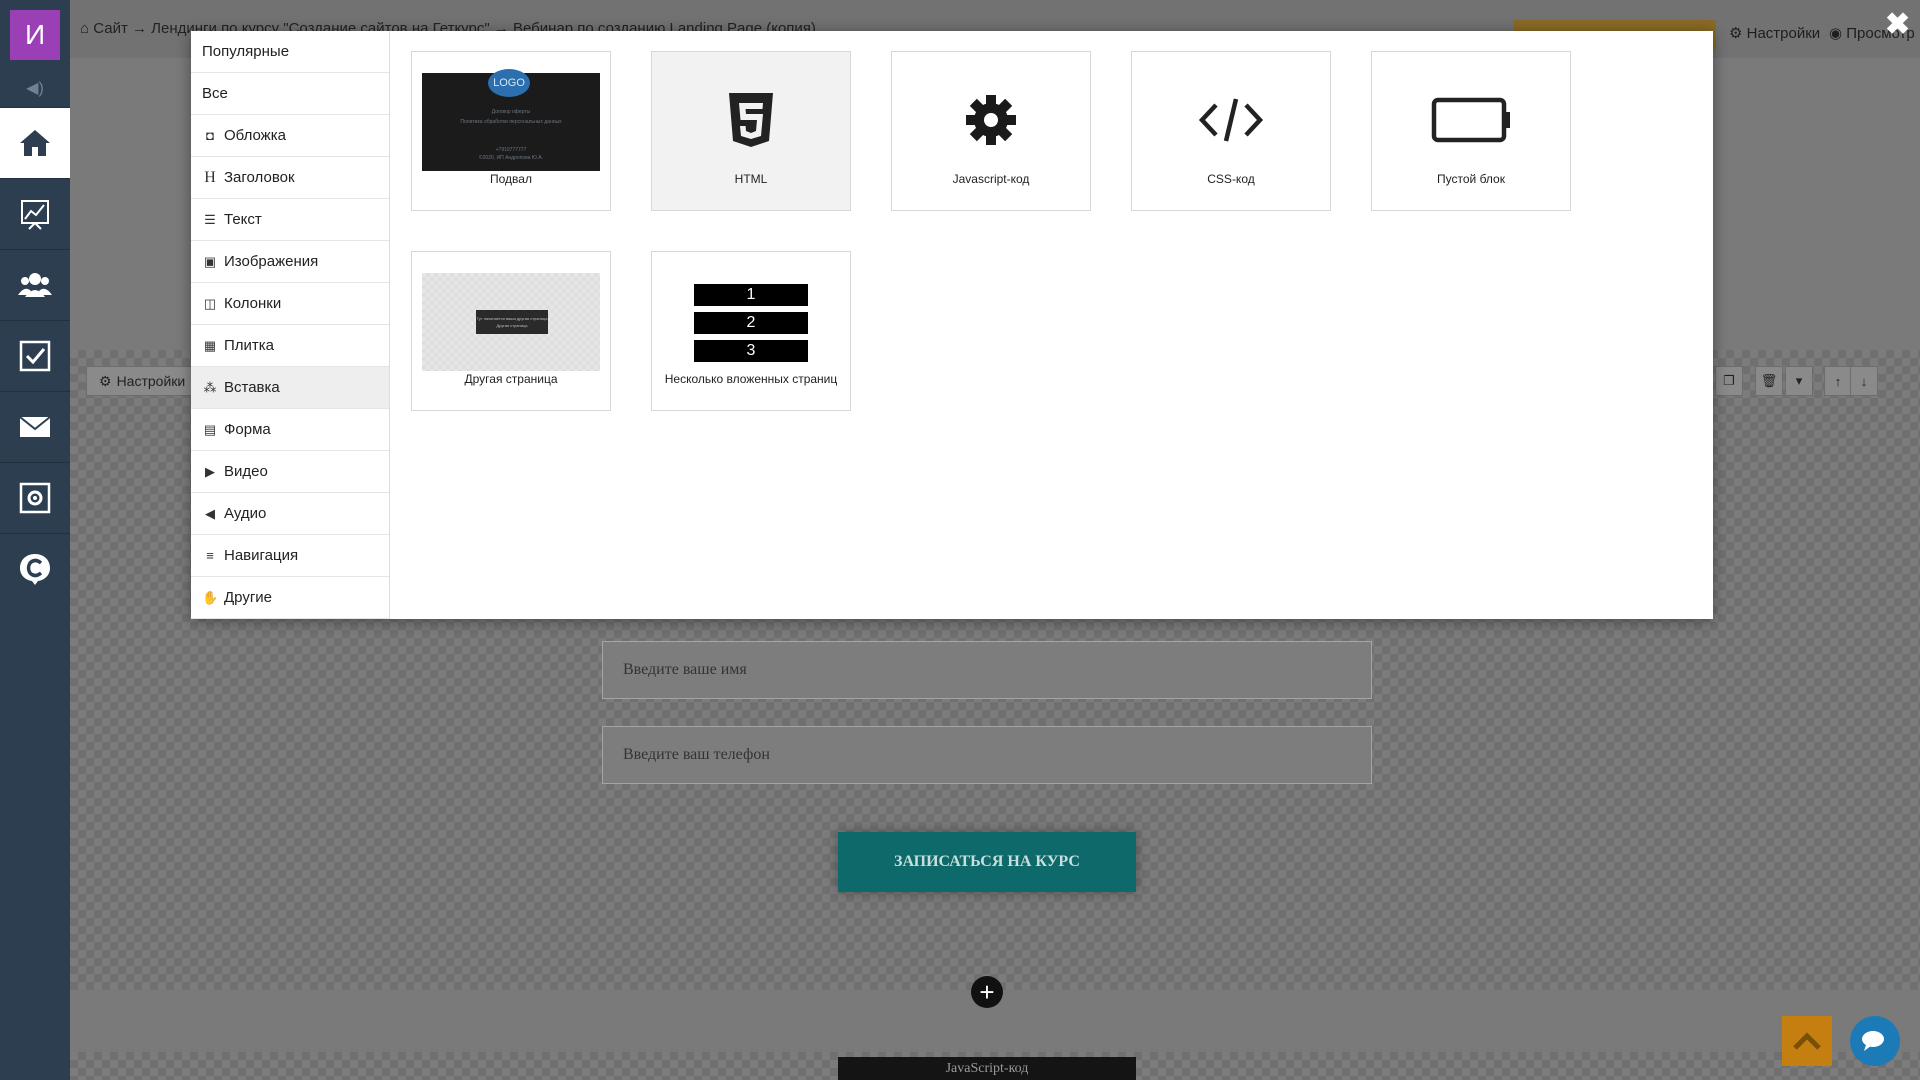 Image resolution: width=1920 pixels, height=1080 pixels. Describe the element at coordinates (987, 862) in the screenshot. I see `enroll-button: ЗАПИСАТЬСЯ НА КУРС` at that location.